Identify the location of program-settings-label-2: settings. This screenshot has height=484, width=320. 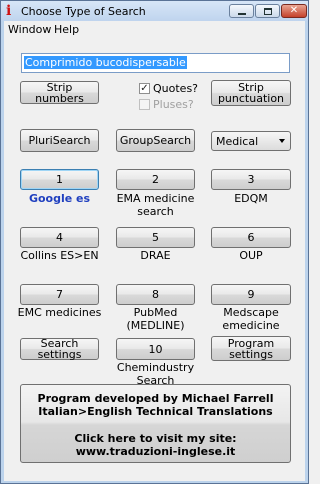
(251, 354).